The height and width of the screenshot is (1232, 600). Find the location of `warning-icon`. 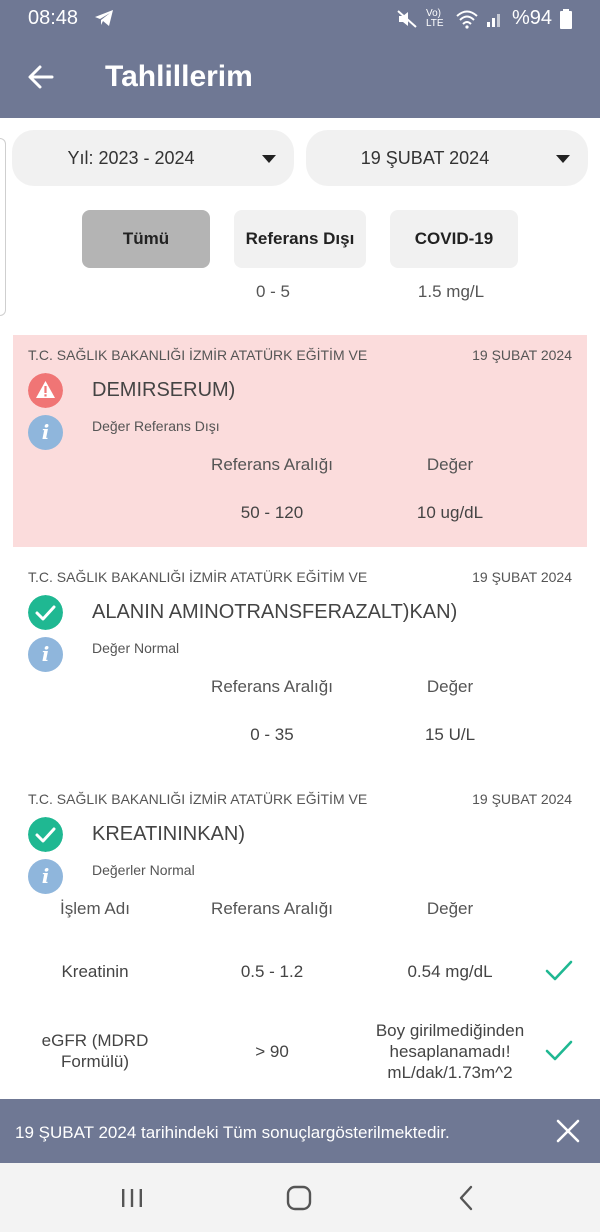

warning-icon is located at coordinates (45, 390).